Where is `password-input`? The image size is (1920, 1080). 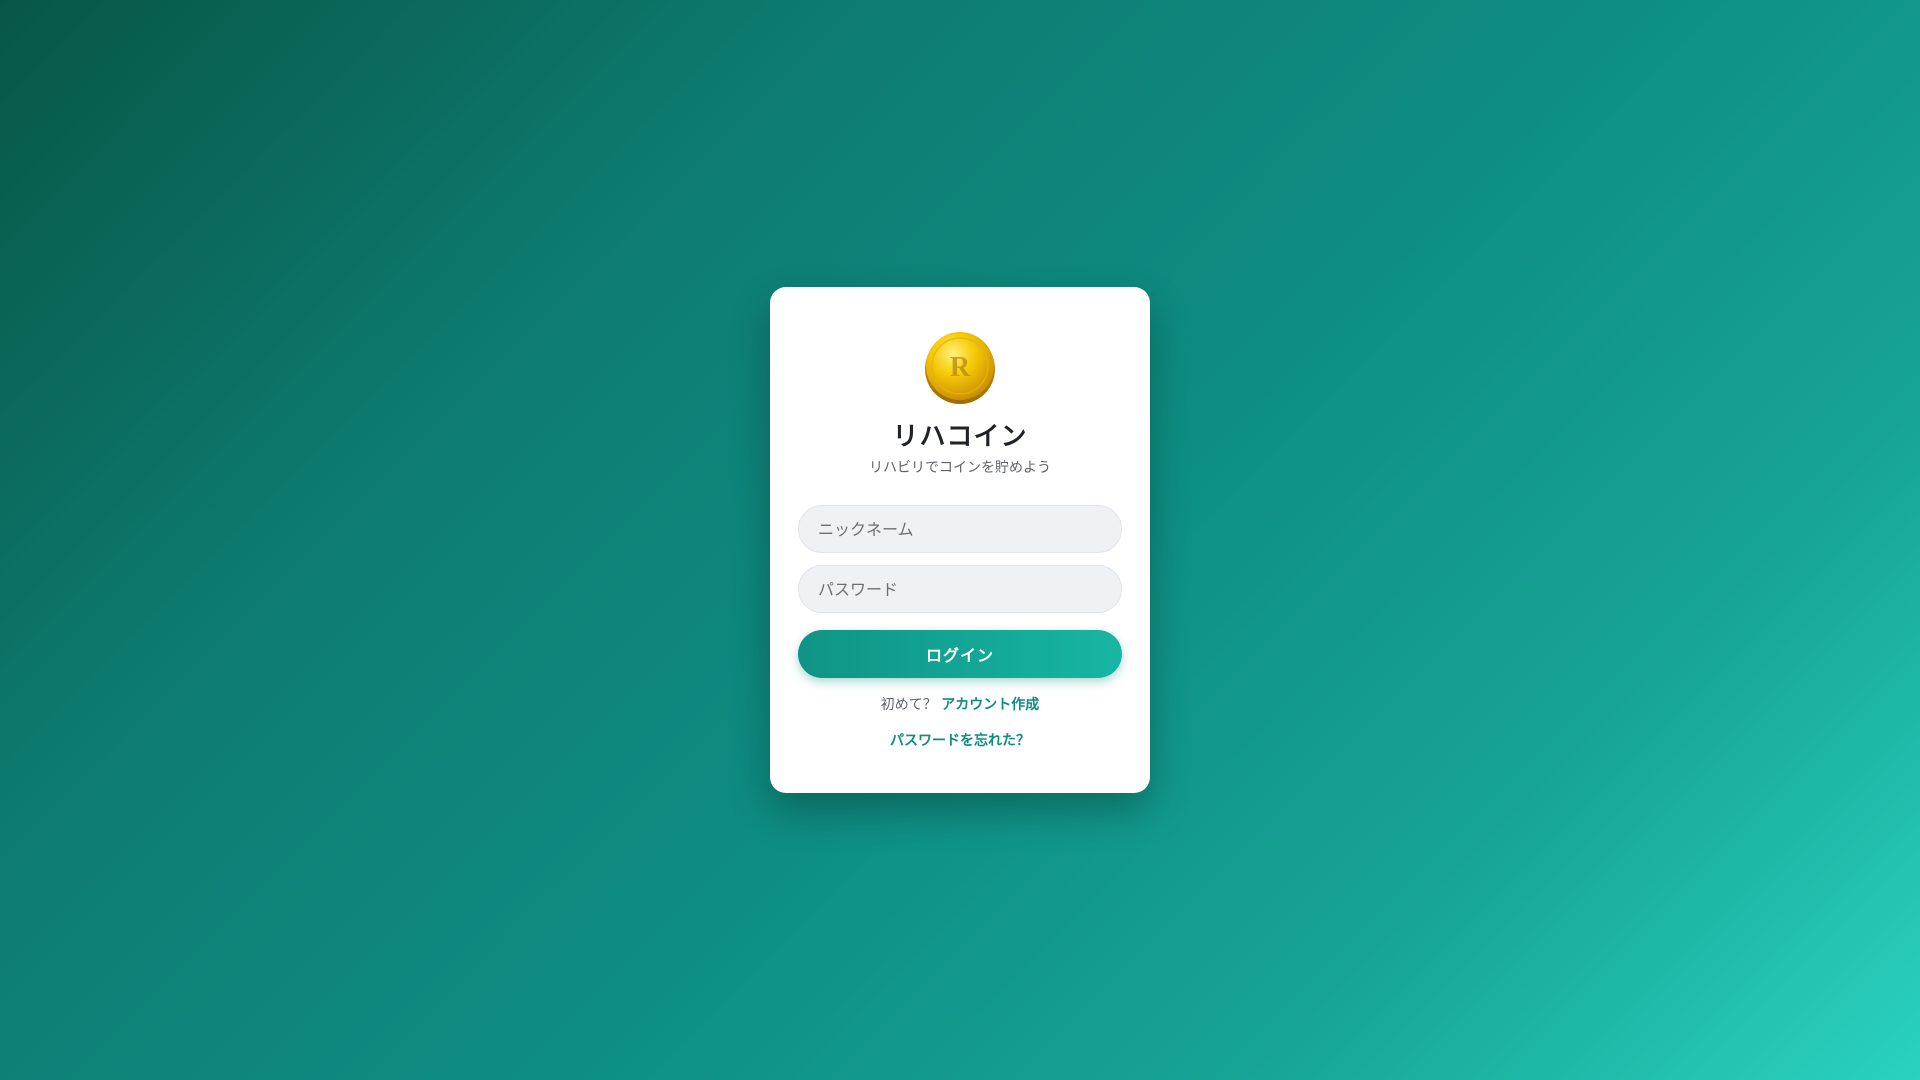 password-input is located at coordinates (960, 589).